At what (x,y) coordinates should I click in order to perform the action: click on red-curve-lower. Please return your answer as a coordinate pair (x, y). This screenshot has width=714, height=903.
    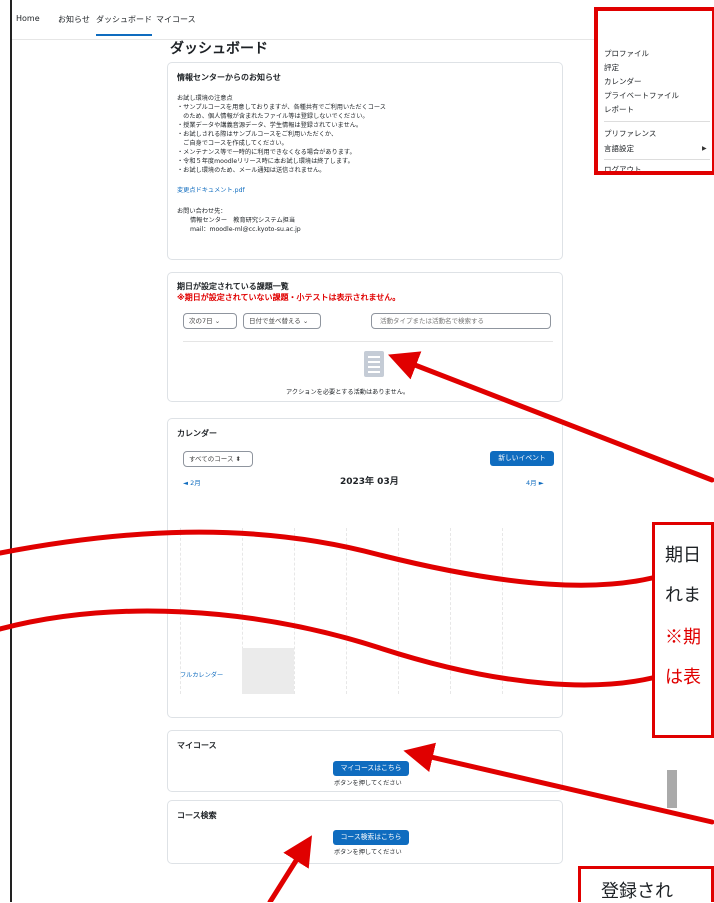
    Looking at the image, I should click on (327, 648).